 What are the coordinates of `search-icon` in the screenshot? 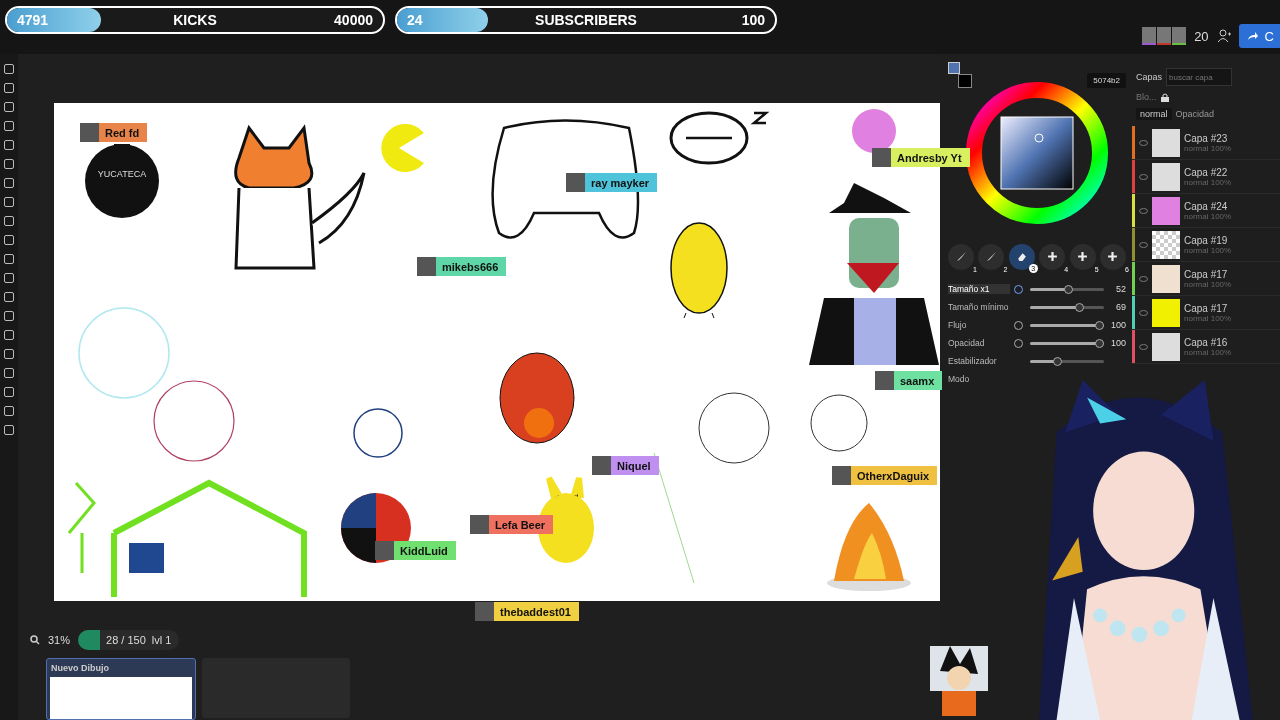 It's located at (35, 640).